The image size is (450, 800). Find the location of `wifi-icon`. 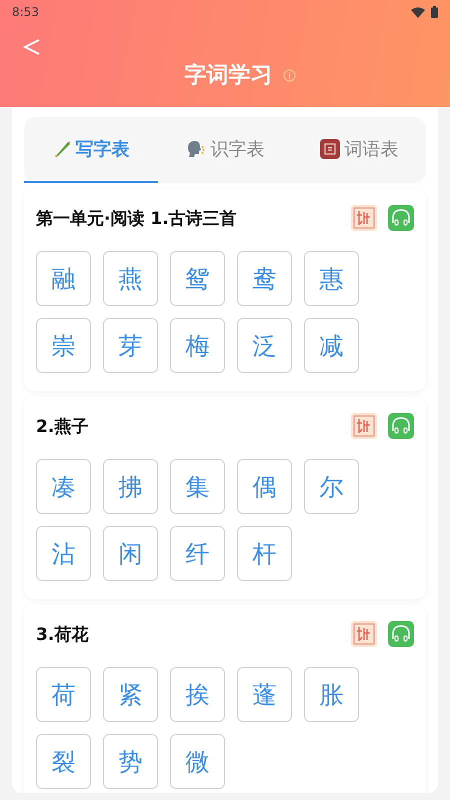

wifi-icon is located at coordinates (418, 12).